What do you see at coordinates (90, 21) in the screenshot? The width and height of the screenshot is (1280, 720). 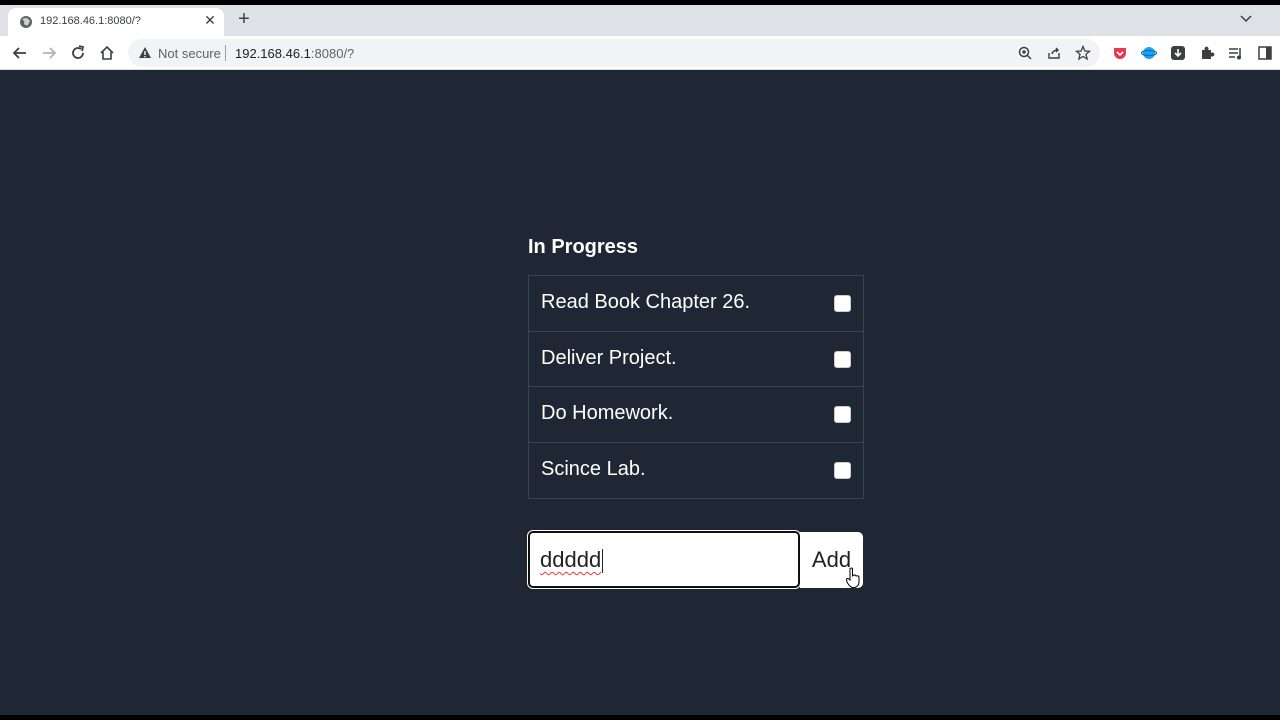 I see `tab-title: 192.168.46.1:8080/?` at bounding box center [90, 21].